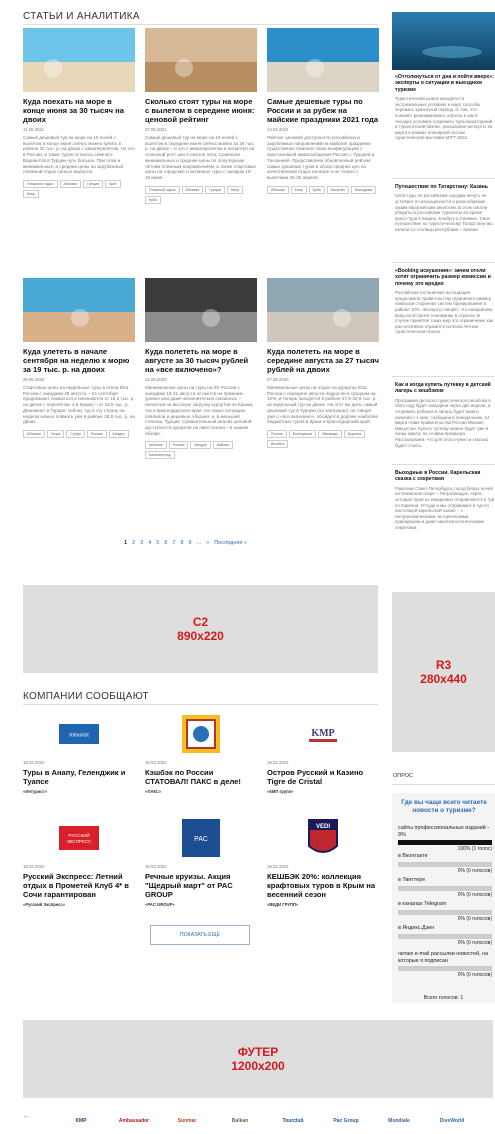  What do you see at coordinates (75, 433) in the screenshot?
I see `tag-link: Сухум` at bounding box center [75, 433].